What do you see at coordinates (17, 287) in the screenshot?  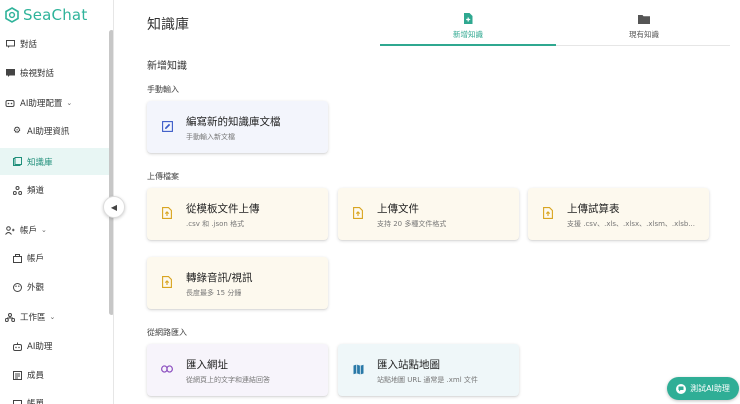 I see `palette-icon` at bounding box center [17, 287].